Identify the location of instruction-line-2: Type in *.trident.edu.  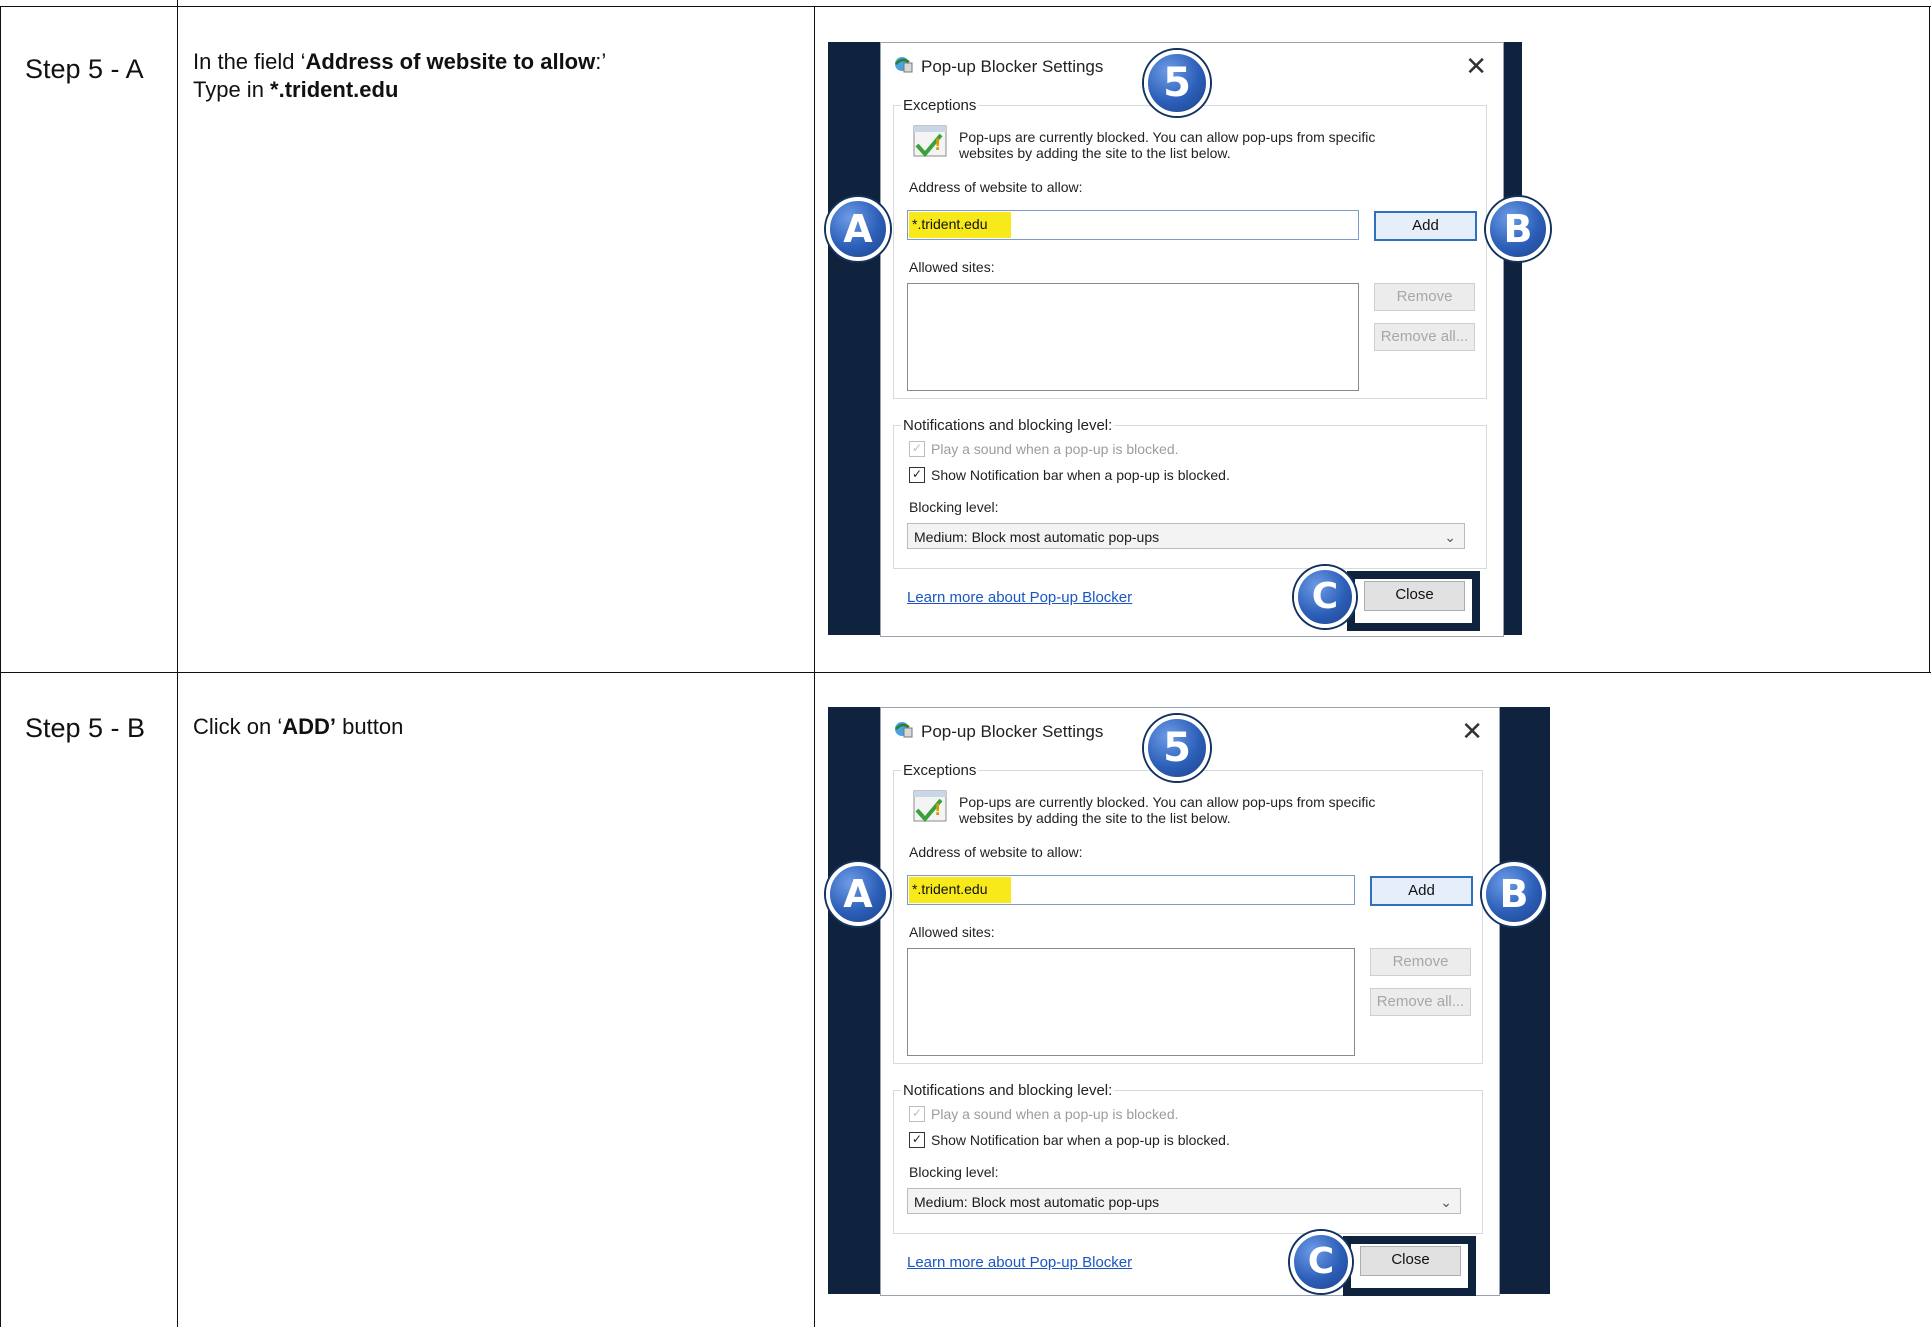
(296, 89).